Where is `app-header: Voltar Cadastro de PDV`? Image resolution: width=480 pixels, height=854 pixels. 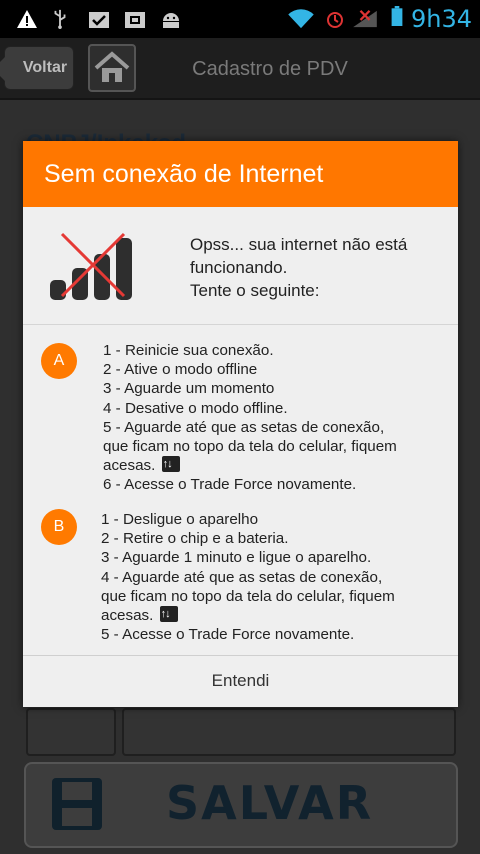 app-header: Voltar Cadastro de PDV is located at coordinates (240, 69).